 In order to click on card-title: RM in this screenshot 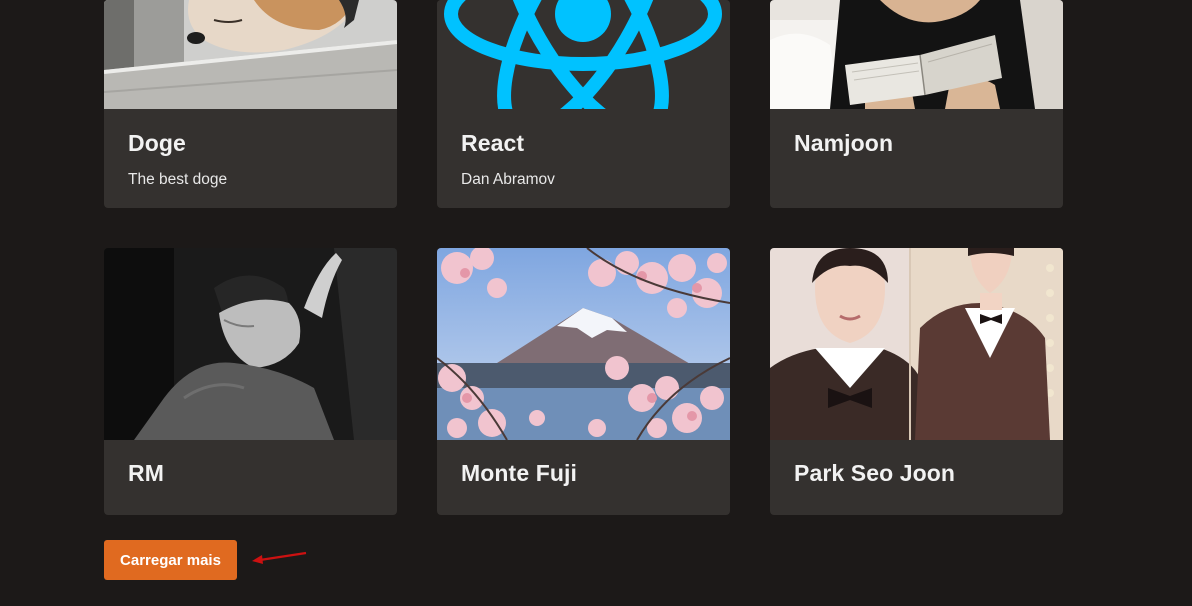, I will do `click(146, 473)`.